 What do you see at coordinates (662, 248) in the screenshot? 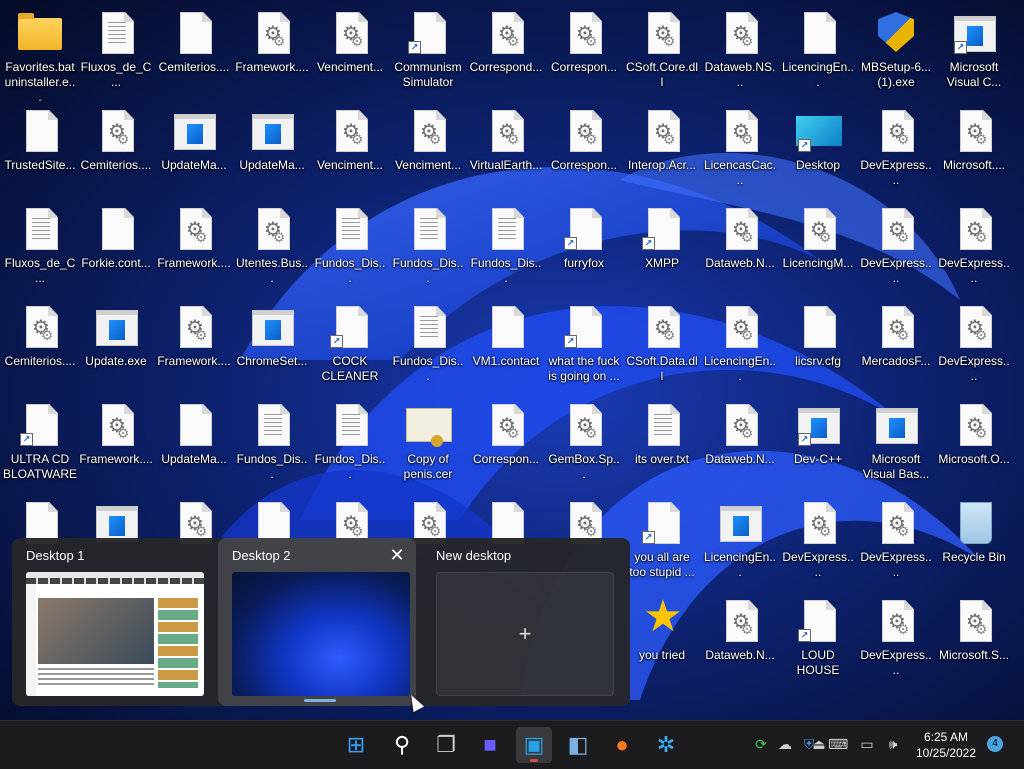
I see `desktop-icon: ↗ XMPP` at bounding box center [662, 248].